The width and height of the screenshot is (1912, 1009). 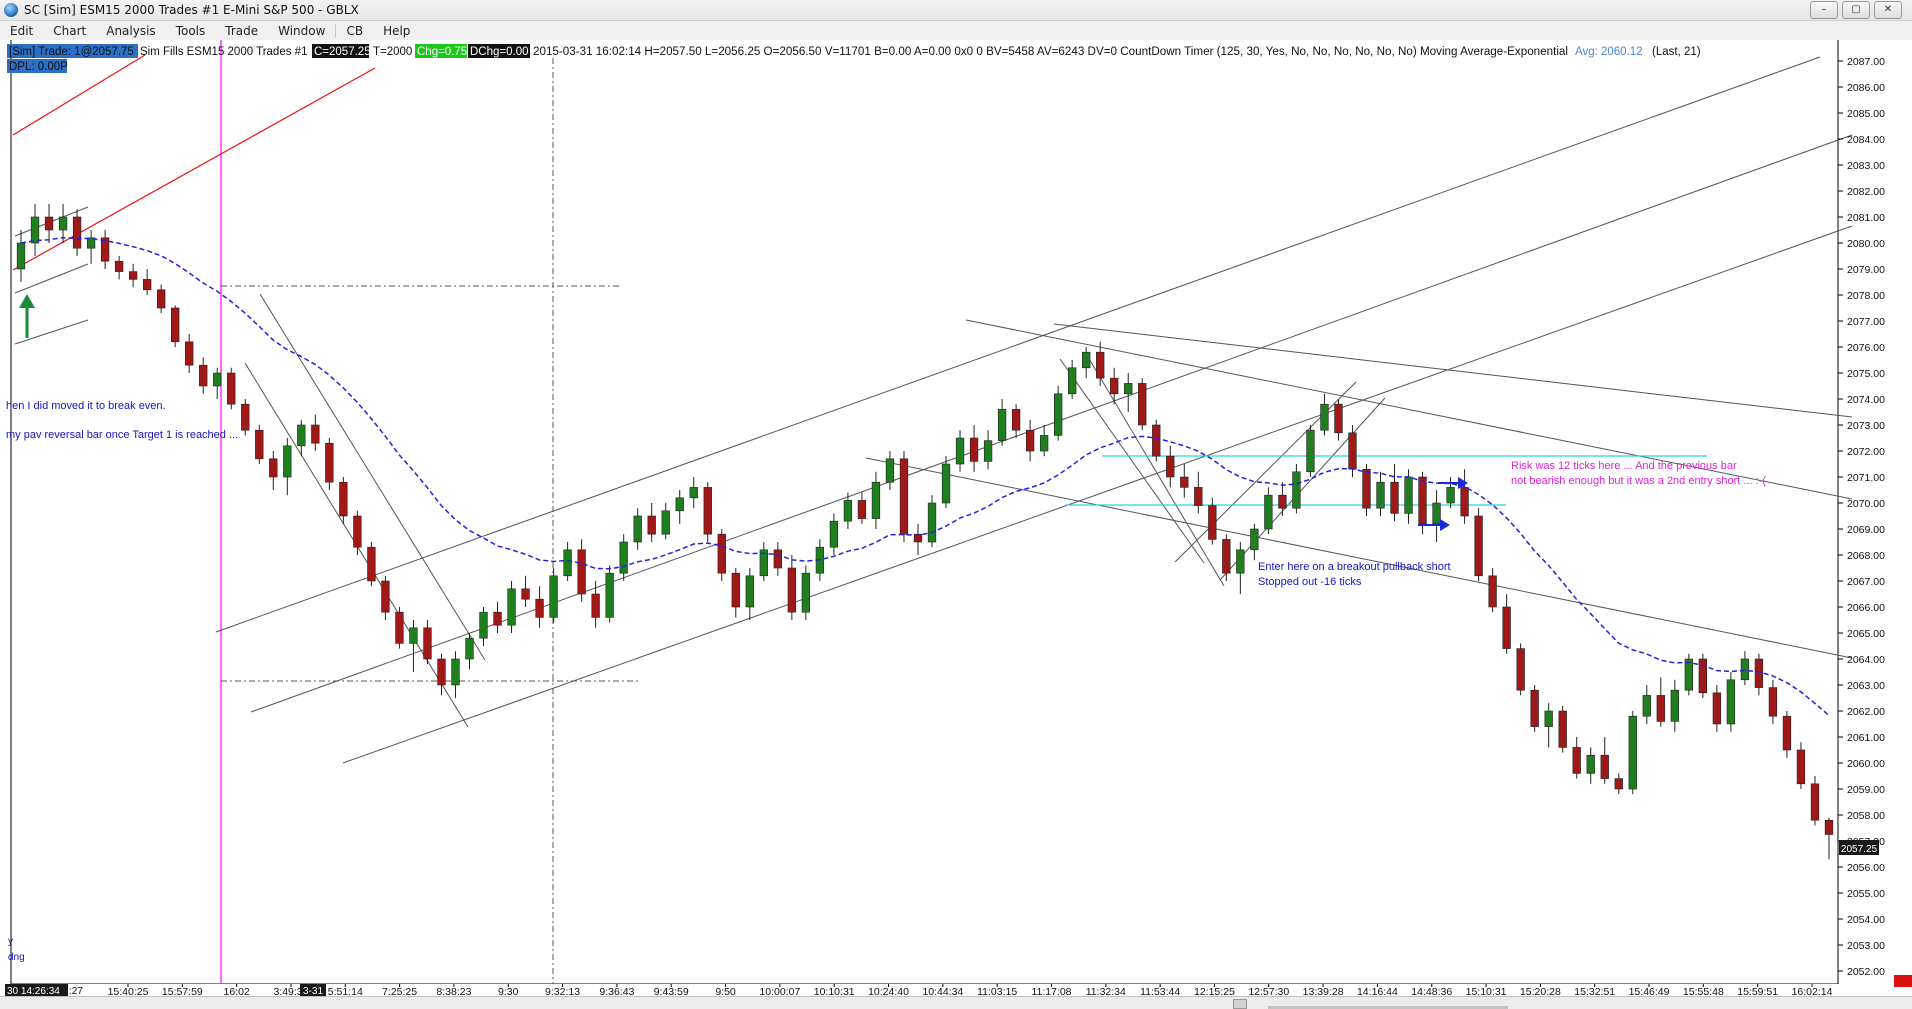 I want to click on price-tick-label: 2053.00, so click(x=1866, y=946).